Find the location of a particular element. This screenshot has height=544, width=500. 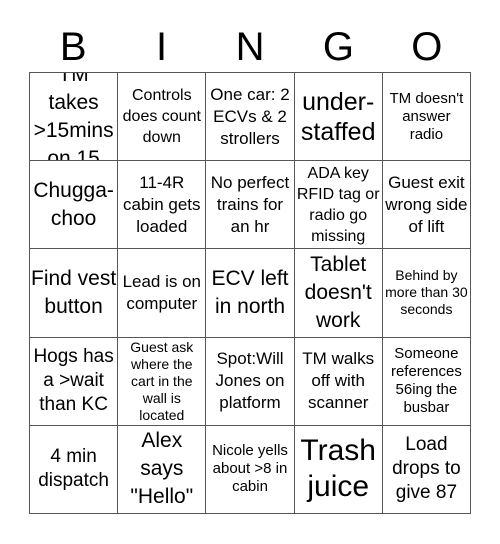

bingo-cell: Behind by more than 30 seconds is located at coordinates (426, 293).